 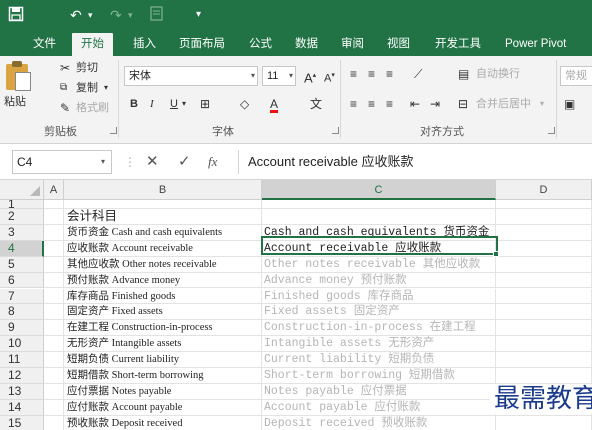 What do you see at coordinates (371, 104) in the screenshot?
I see `align-center-icon: ≡` at bounding box center [371, 104].